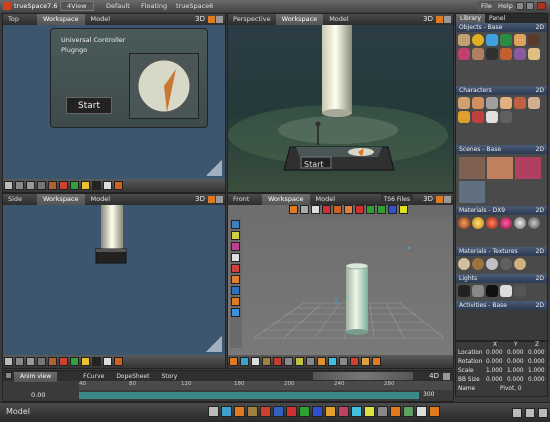  What do you see at coordinates (38, 395) in the screenshot?
I see `frame-field: 0.00` at bounding box center [38, 395].